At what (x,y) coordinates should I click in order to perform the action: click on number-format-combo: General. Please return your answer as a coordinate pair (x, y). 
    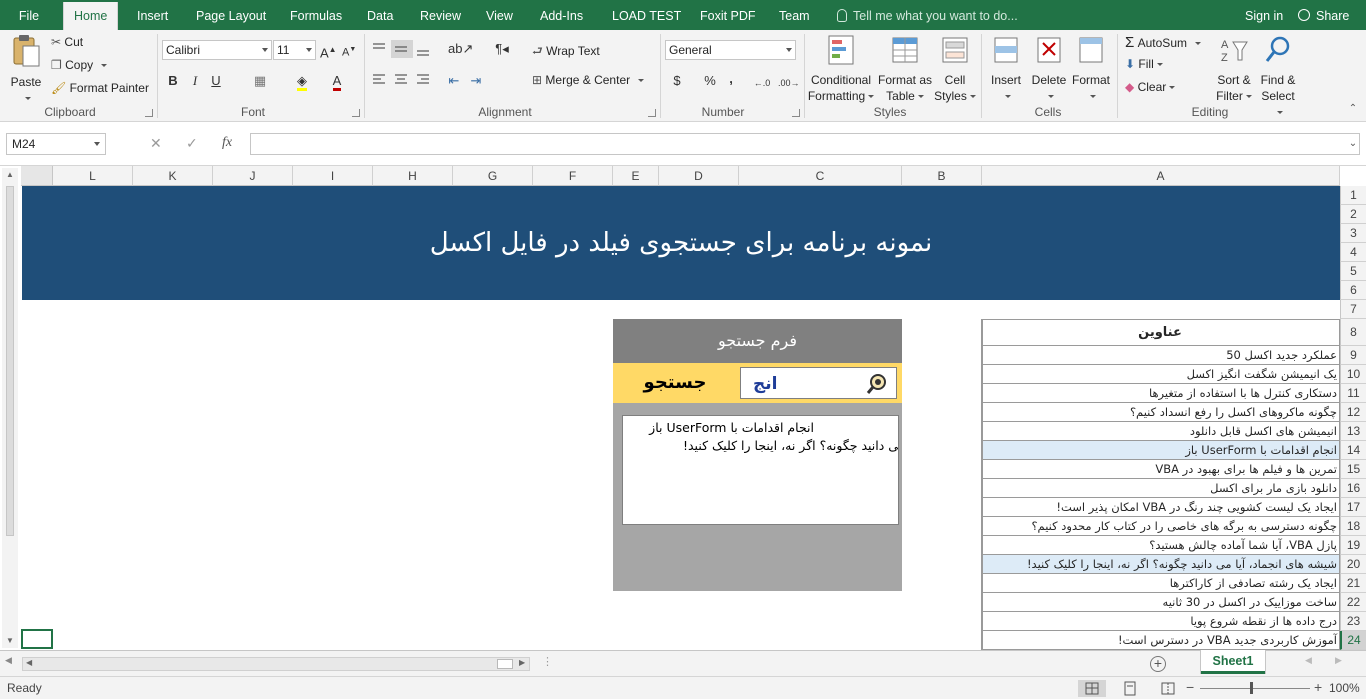
    Looking at the image, I should click on (730, 50).